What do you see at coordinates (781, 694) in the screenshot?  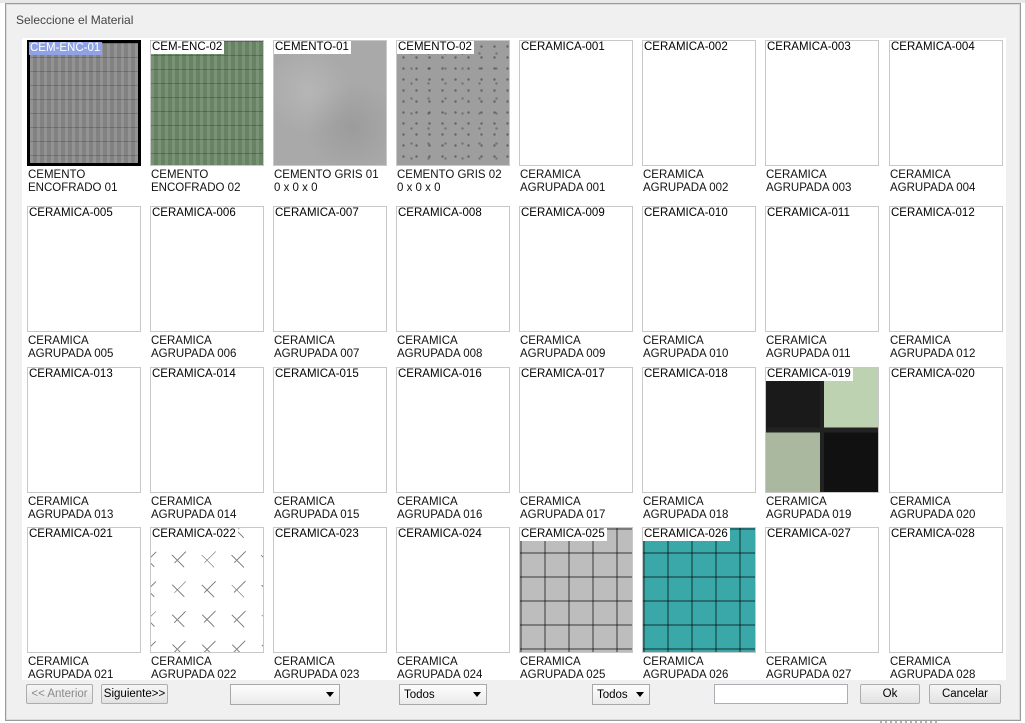 I see `search-input` at bounding box center [781, 694].